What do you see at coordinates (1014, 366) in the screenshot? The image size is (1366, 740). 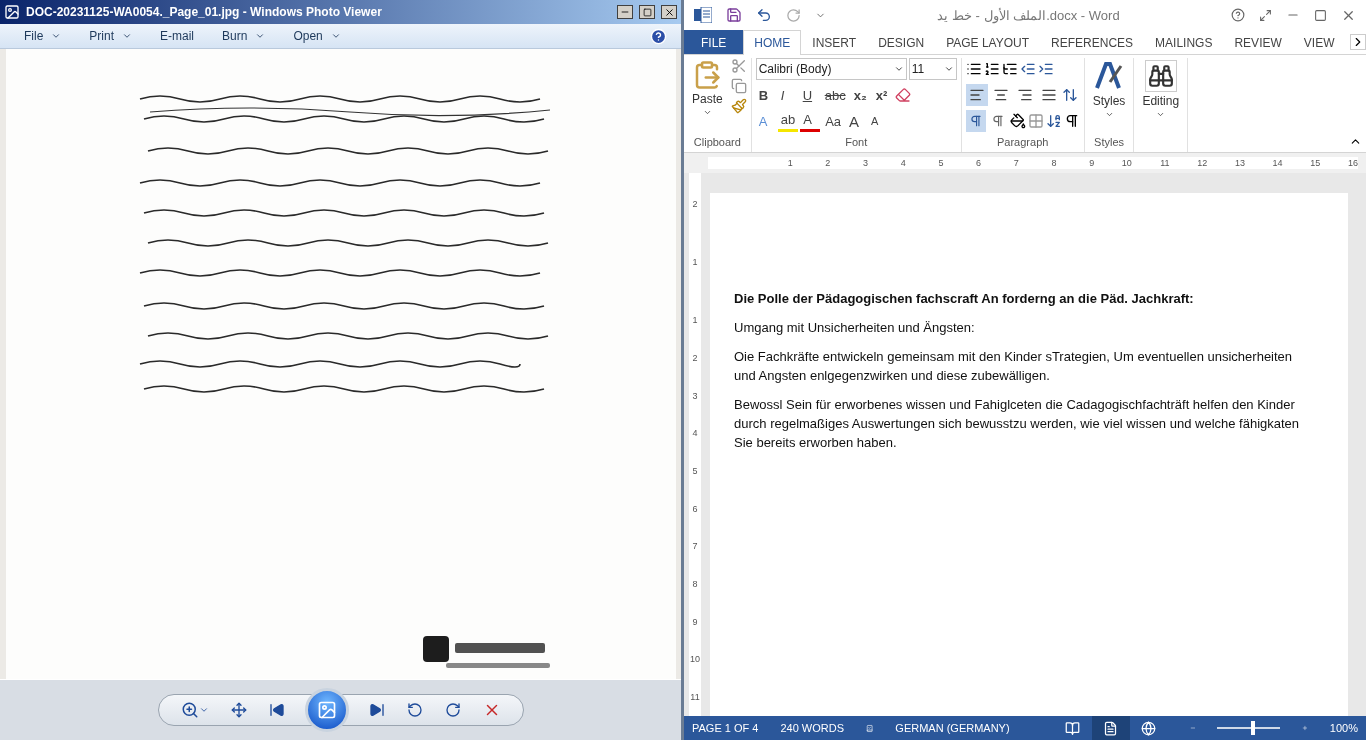 I see `paragraph: Oie Fachkräfte entwickeln gemeinsam mit den Kinder sTrategien, Um eventuellen unsicherheiten und Angsten enlgegenzwirken und diese zubewälligen.` at bounding box center [1014, 366].